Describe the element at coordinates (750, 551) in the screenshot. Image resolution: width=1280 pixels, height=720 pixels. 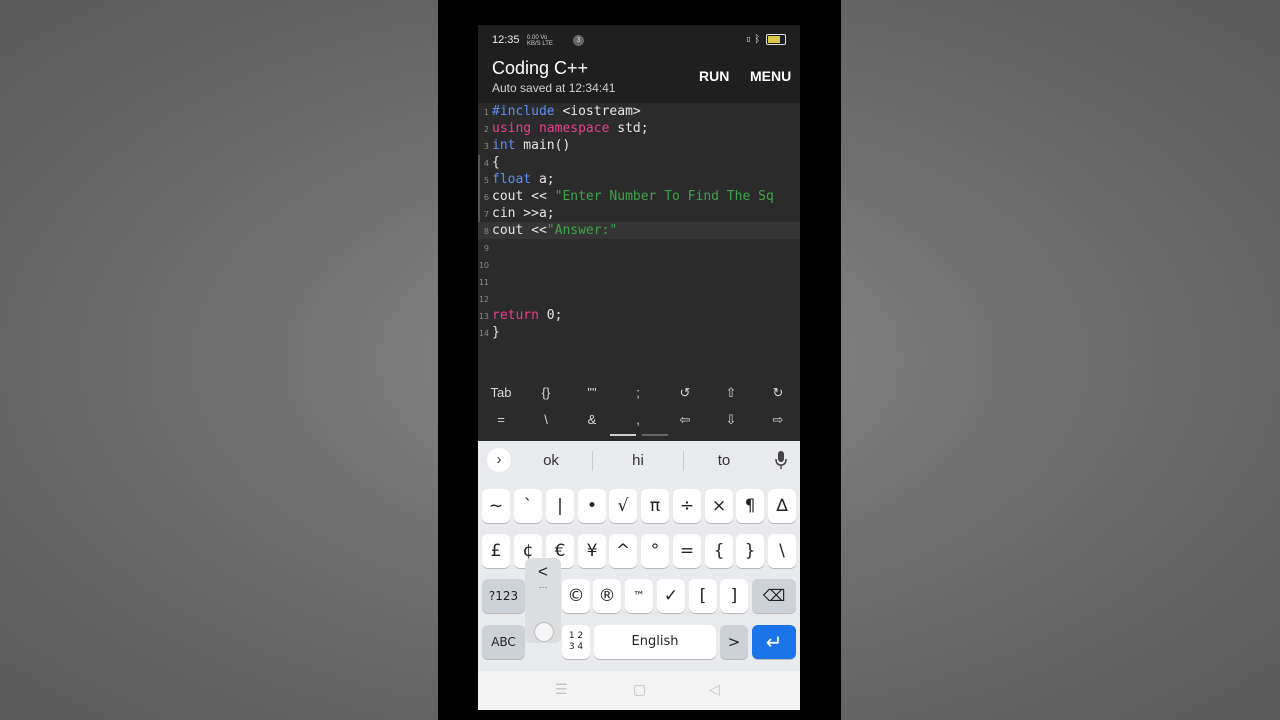
I see `key-right-brace: }` at that location.